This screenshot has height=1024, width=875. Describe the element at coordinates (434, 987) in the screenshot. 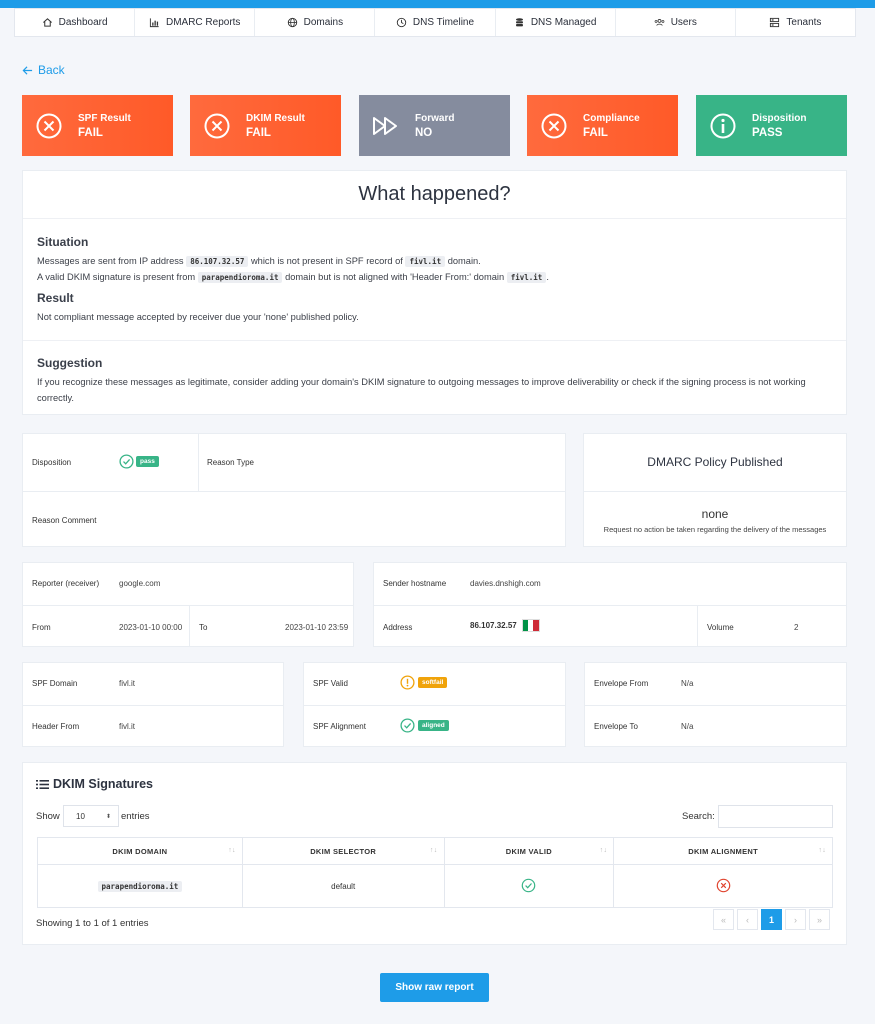

I see `show-raw-report-button: Show raw report` at that location.